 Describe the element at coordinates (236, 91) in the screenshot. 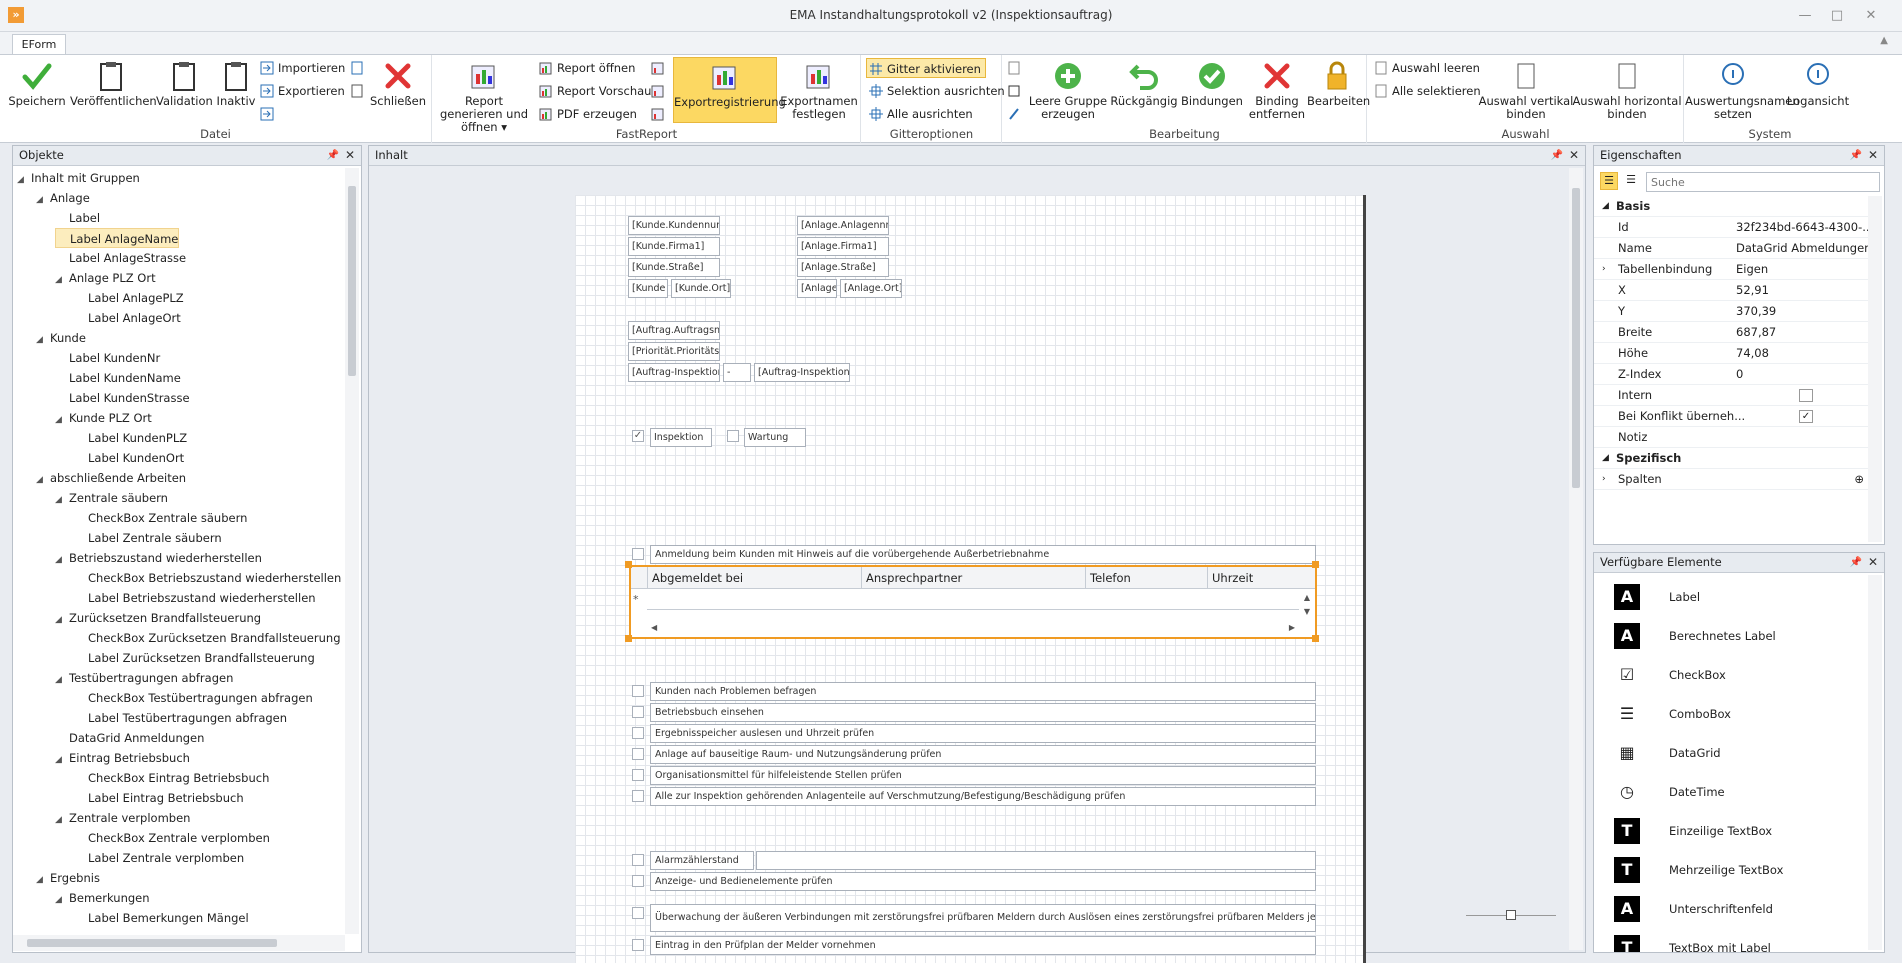

I see `inaktiv-button: Inaktiv` at that location.